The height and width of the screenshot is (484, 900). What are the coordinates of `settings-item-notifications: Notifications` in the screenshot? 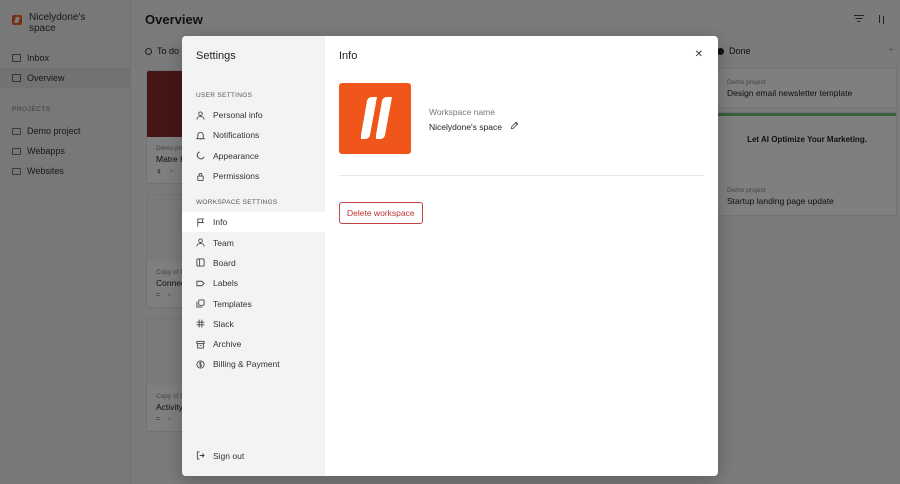 It's located at (253, 135).